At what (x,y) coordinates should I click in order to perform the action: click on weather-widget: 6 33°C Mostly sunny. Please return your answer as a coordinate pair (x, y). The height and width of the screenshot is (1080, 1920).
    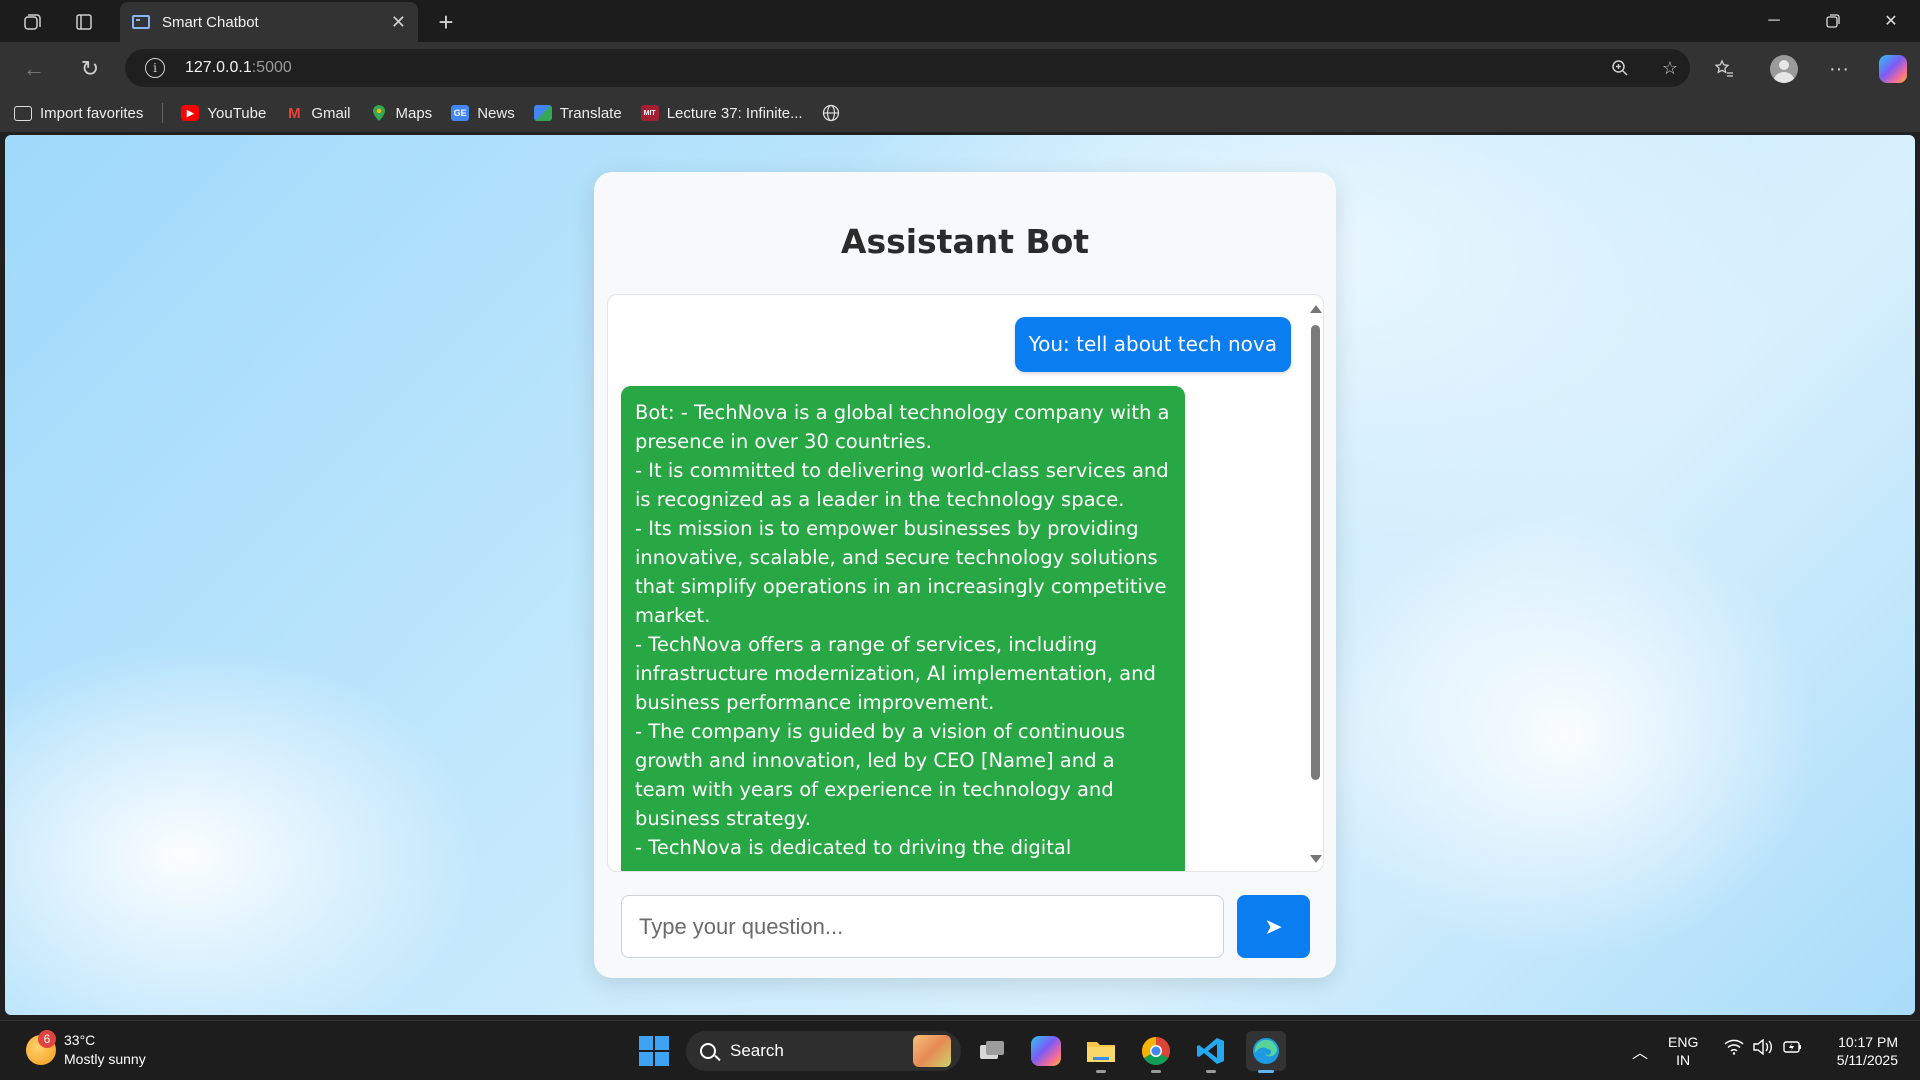
    Looking at the image, I should click on (86, 1049).